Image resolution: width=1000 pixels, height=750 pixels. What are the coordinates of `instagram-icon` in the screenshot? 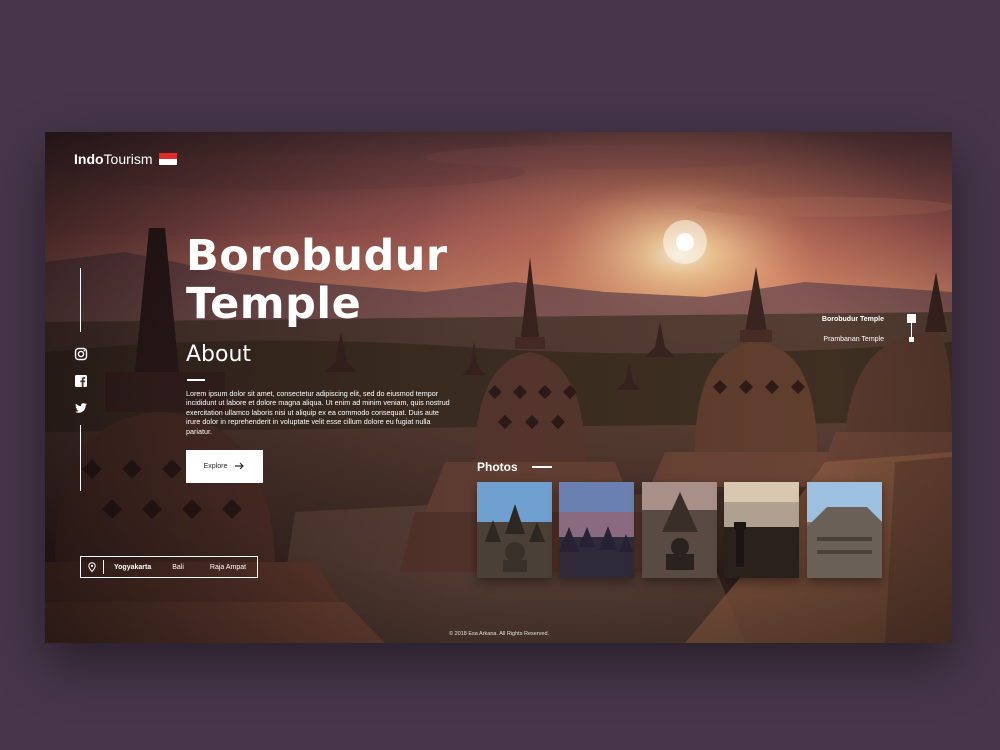 It's located at (81, 354).